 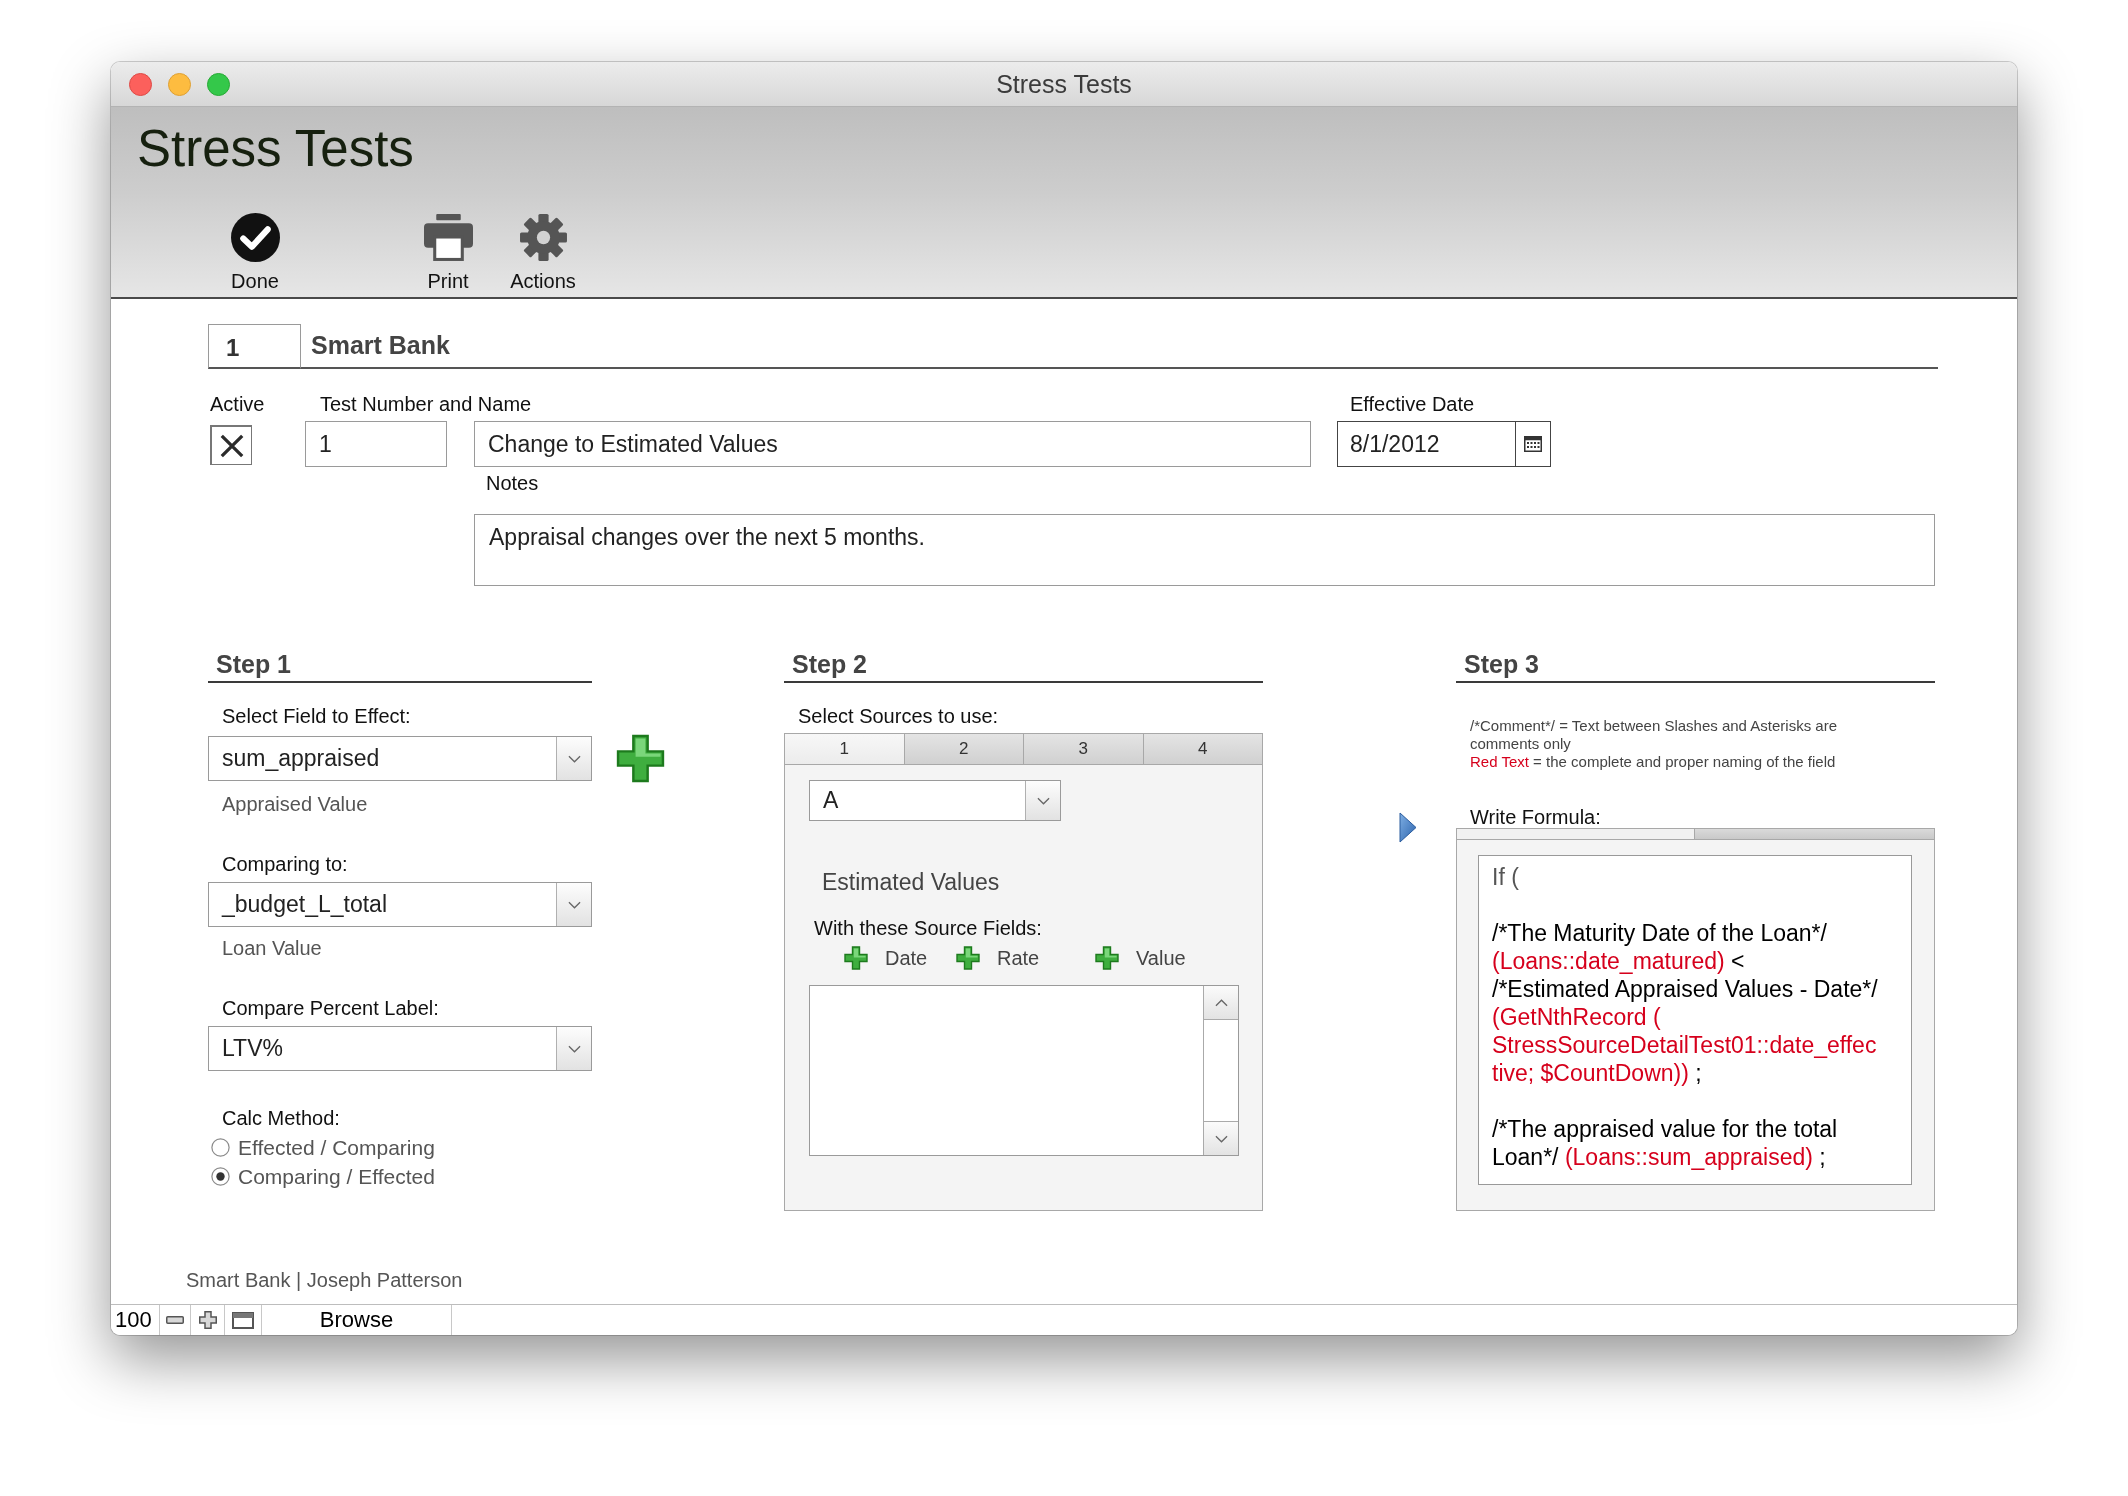 What do you see at coordinates (911, 882) in the screenshot?
I see `source-name: Estimated Values` at bounding box center [911, 882].